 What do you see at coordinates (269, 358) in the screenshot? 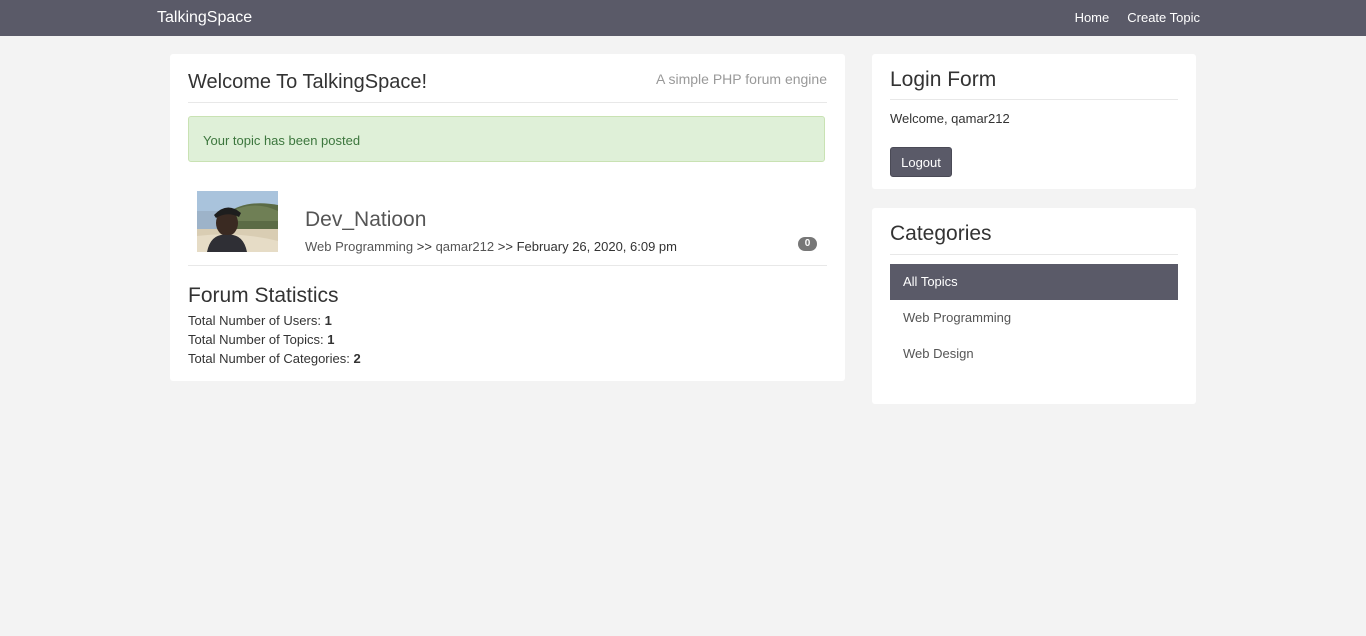
I see `stat-categories-label: Total Number of Categories:` at bounding box center [269, 358].